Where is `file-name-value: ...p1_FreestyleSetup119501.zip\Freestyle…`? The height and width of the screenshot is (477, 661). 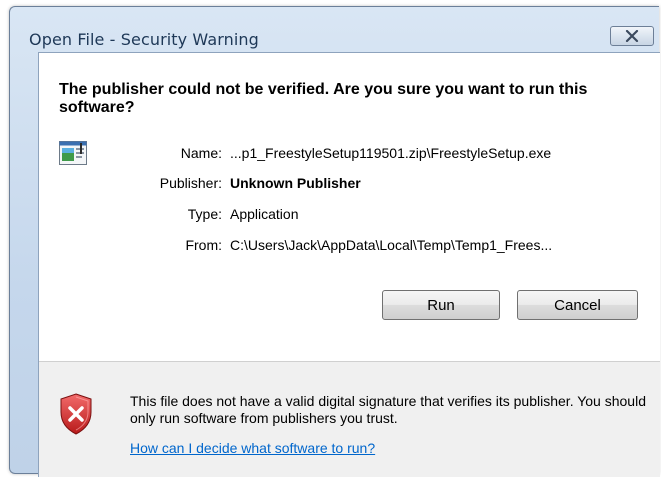 file-name-value: ...p1_FreestyleSetup119501.zip\Freestyle… is located at coordinates (391, 153).